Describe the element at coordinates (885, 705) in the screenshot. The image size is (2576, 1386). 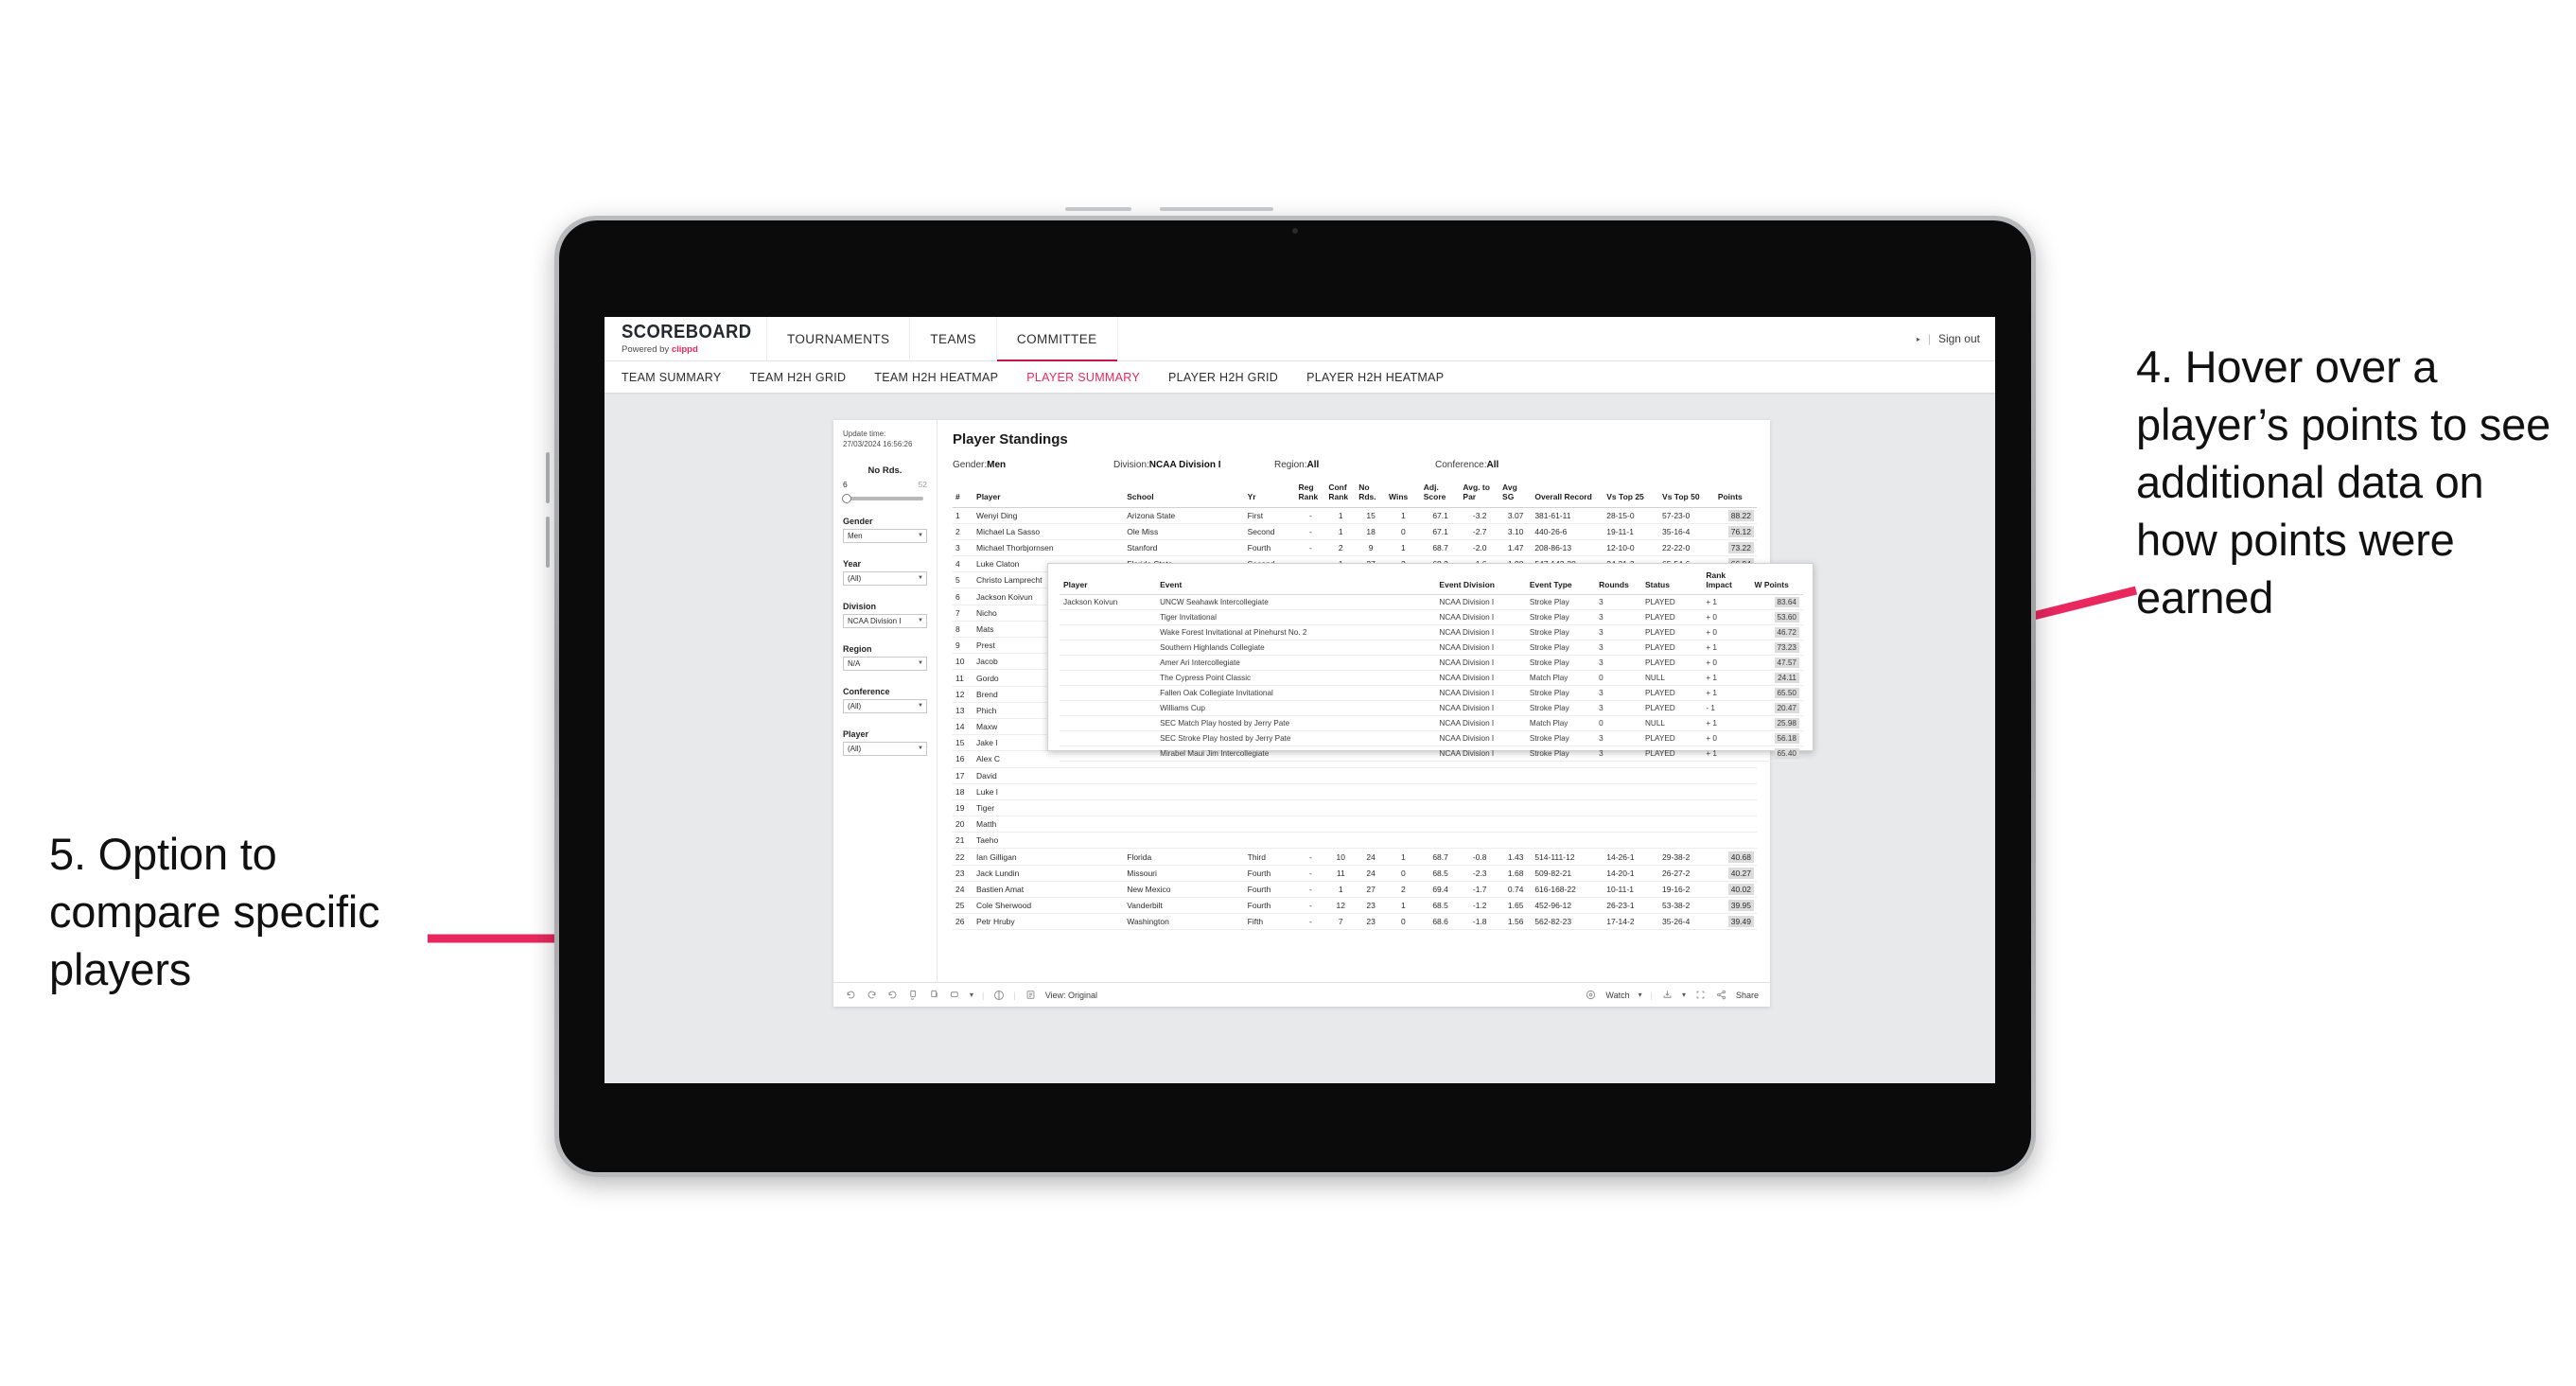
I see `filter-conference-select: (All) ▼` at that location.